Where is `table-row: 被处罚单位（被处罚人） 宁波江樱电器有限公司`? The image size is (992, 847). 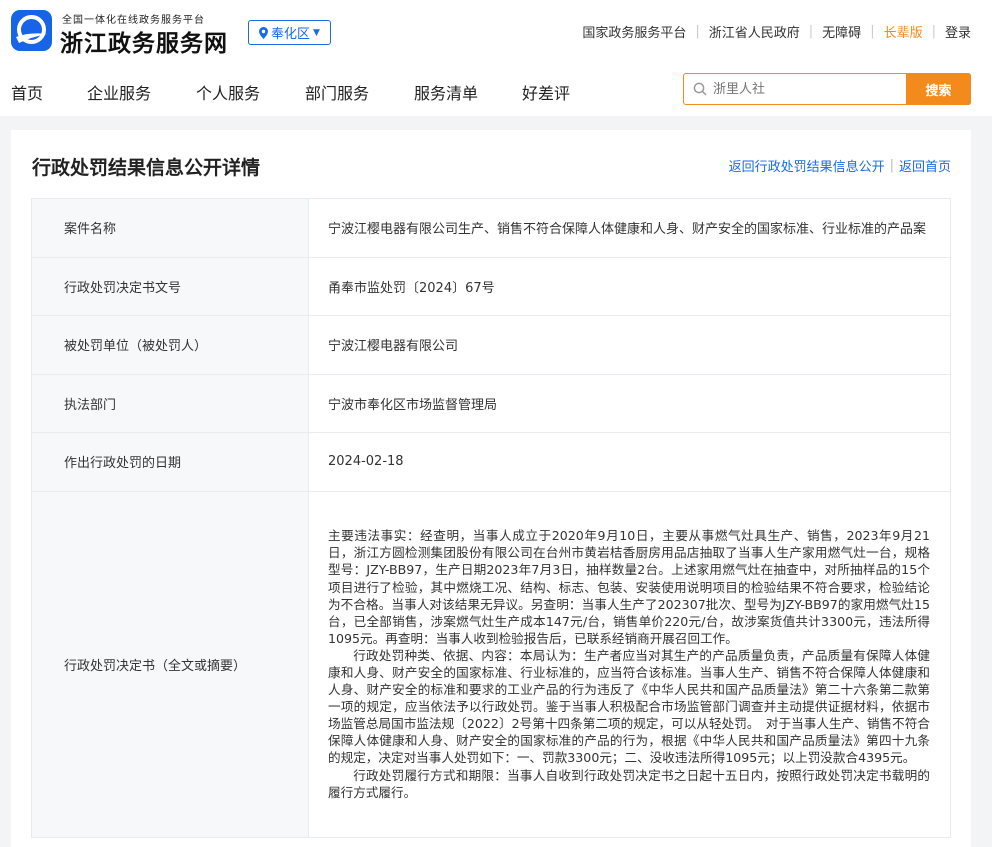 table-row: 被处罚单位（被处罚人） 宁波江樱电器有限公司 is located at coordinates (491, 345).